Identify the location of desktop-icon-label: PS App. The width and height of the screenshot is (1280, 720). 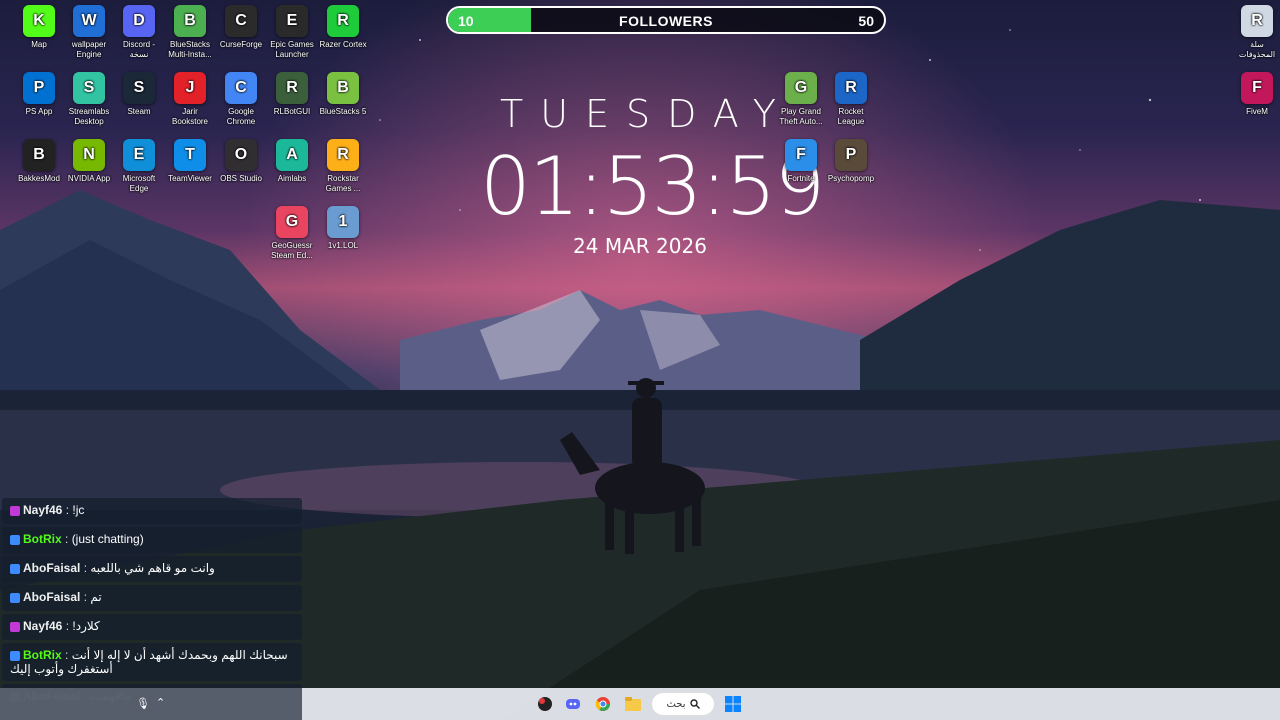
(39, 111).